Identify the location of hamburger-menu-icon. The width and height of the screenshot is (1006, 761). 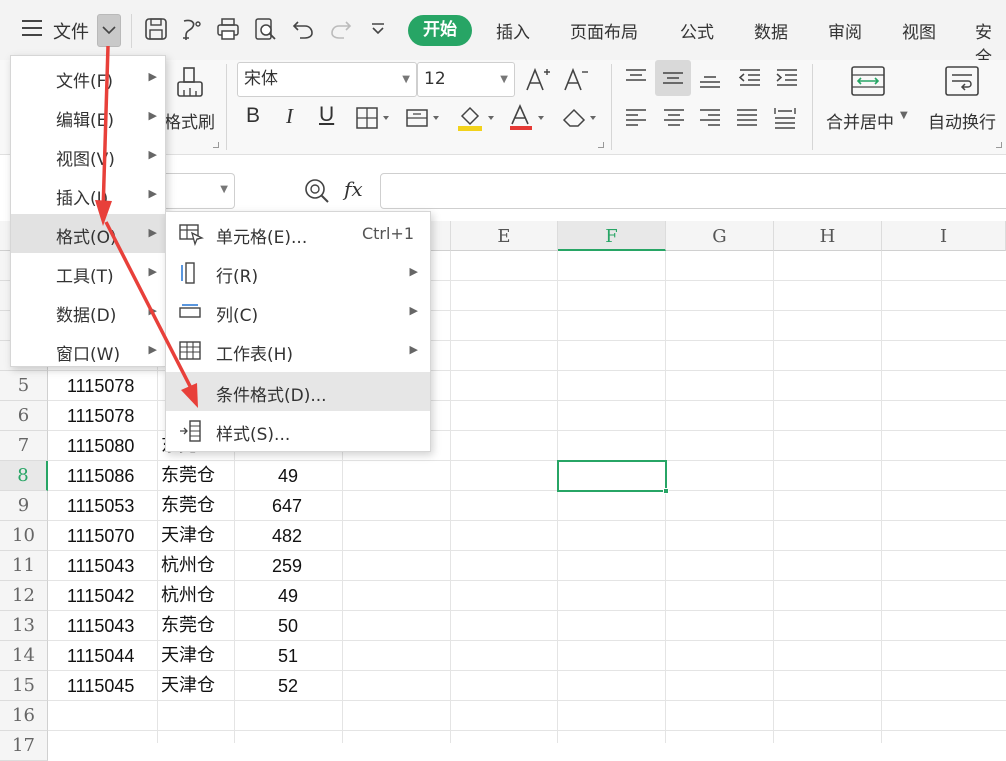
(33, 29).